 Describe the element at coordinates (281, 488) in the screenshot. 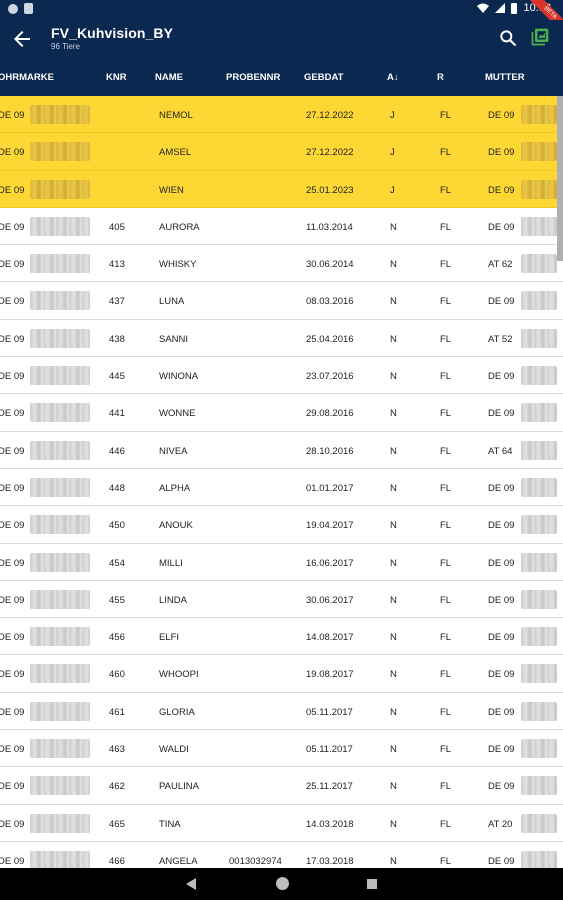

I see `table-row: DE 09 448 ALPHA 01.01.2017 N FL DE 09` at that location.